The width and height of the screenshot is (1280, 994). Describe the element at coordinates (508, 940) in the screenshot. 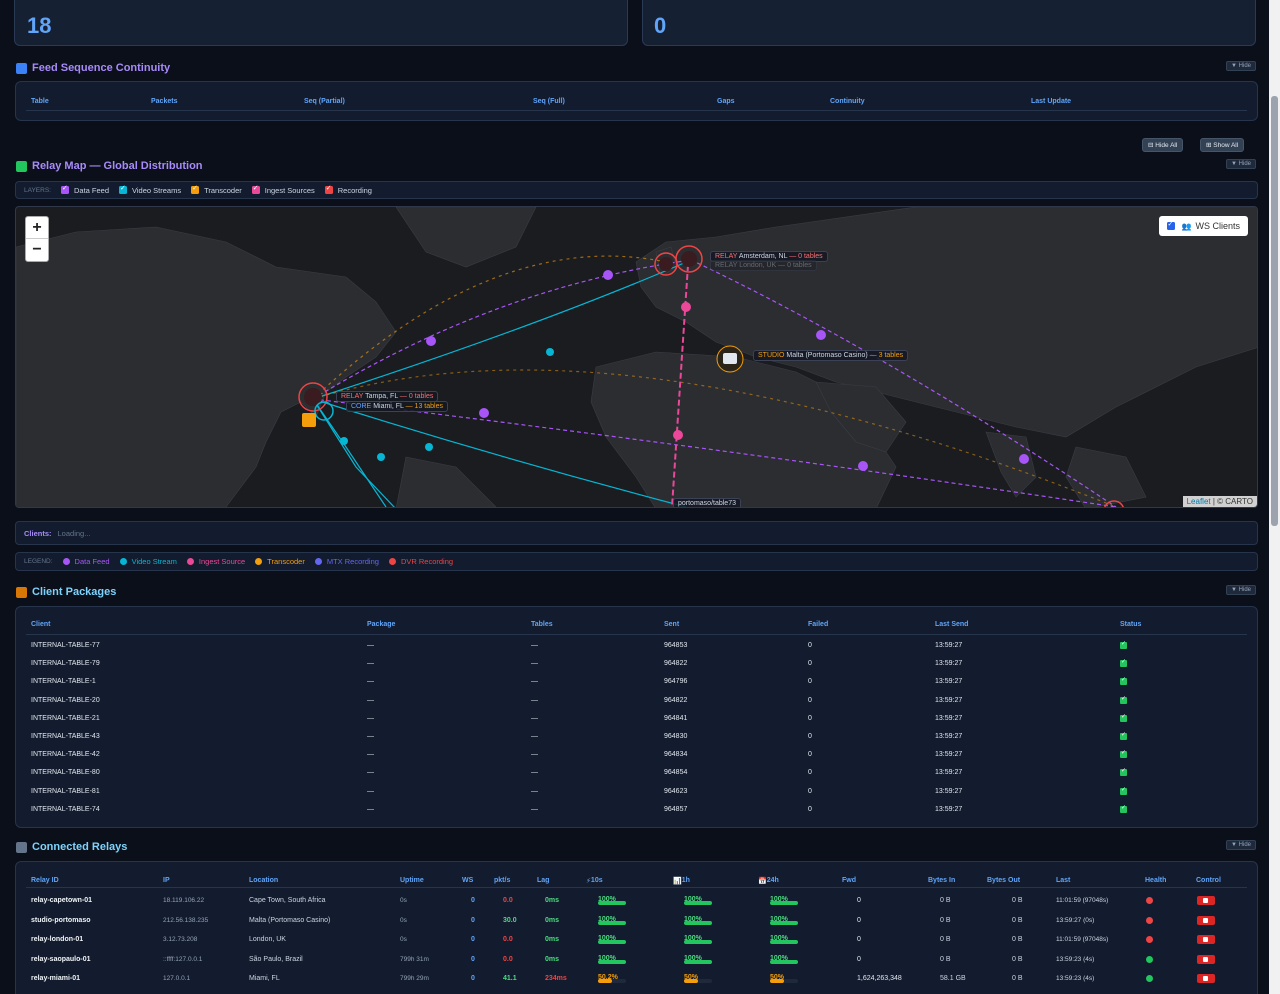

I see `cell-pkt: 0.0` at that location.